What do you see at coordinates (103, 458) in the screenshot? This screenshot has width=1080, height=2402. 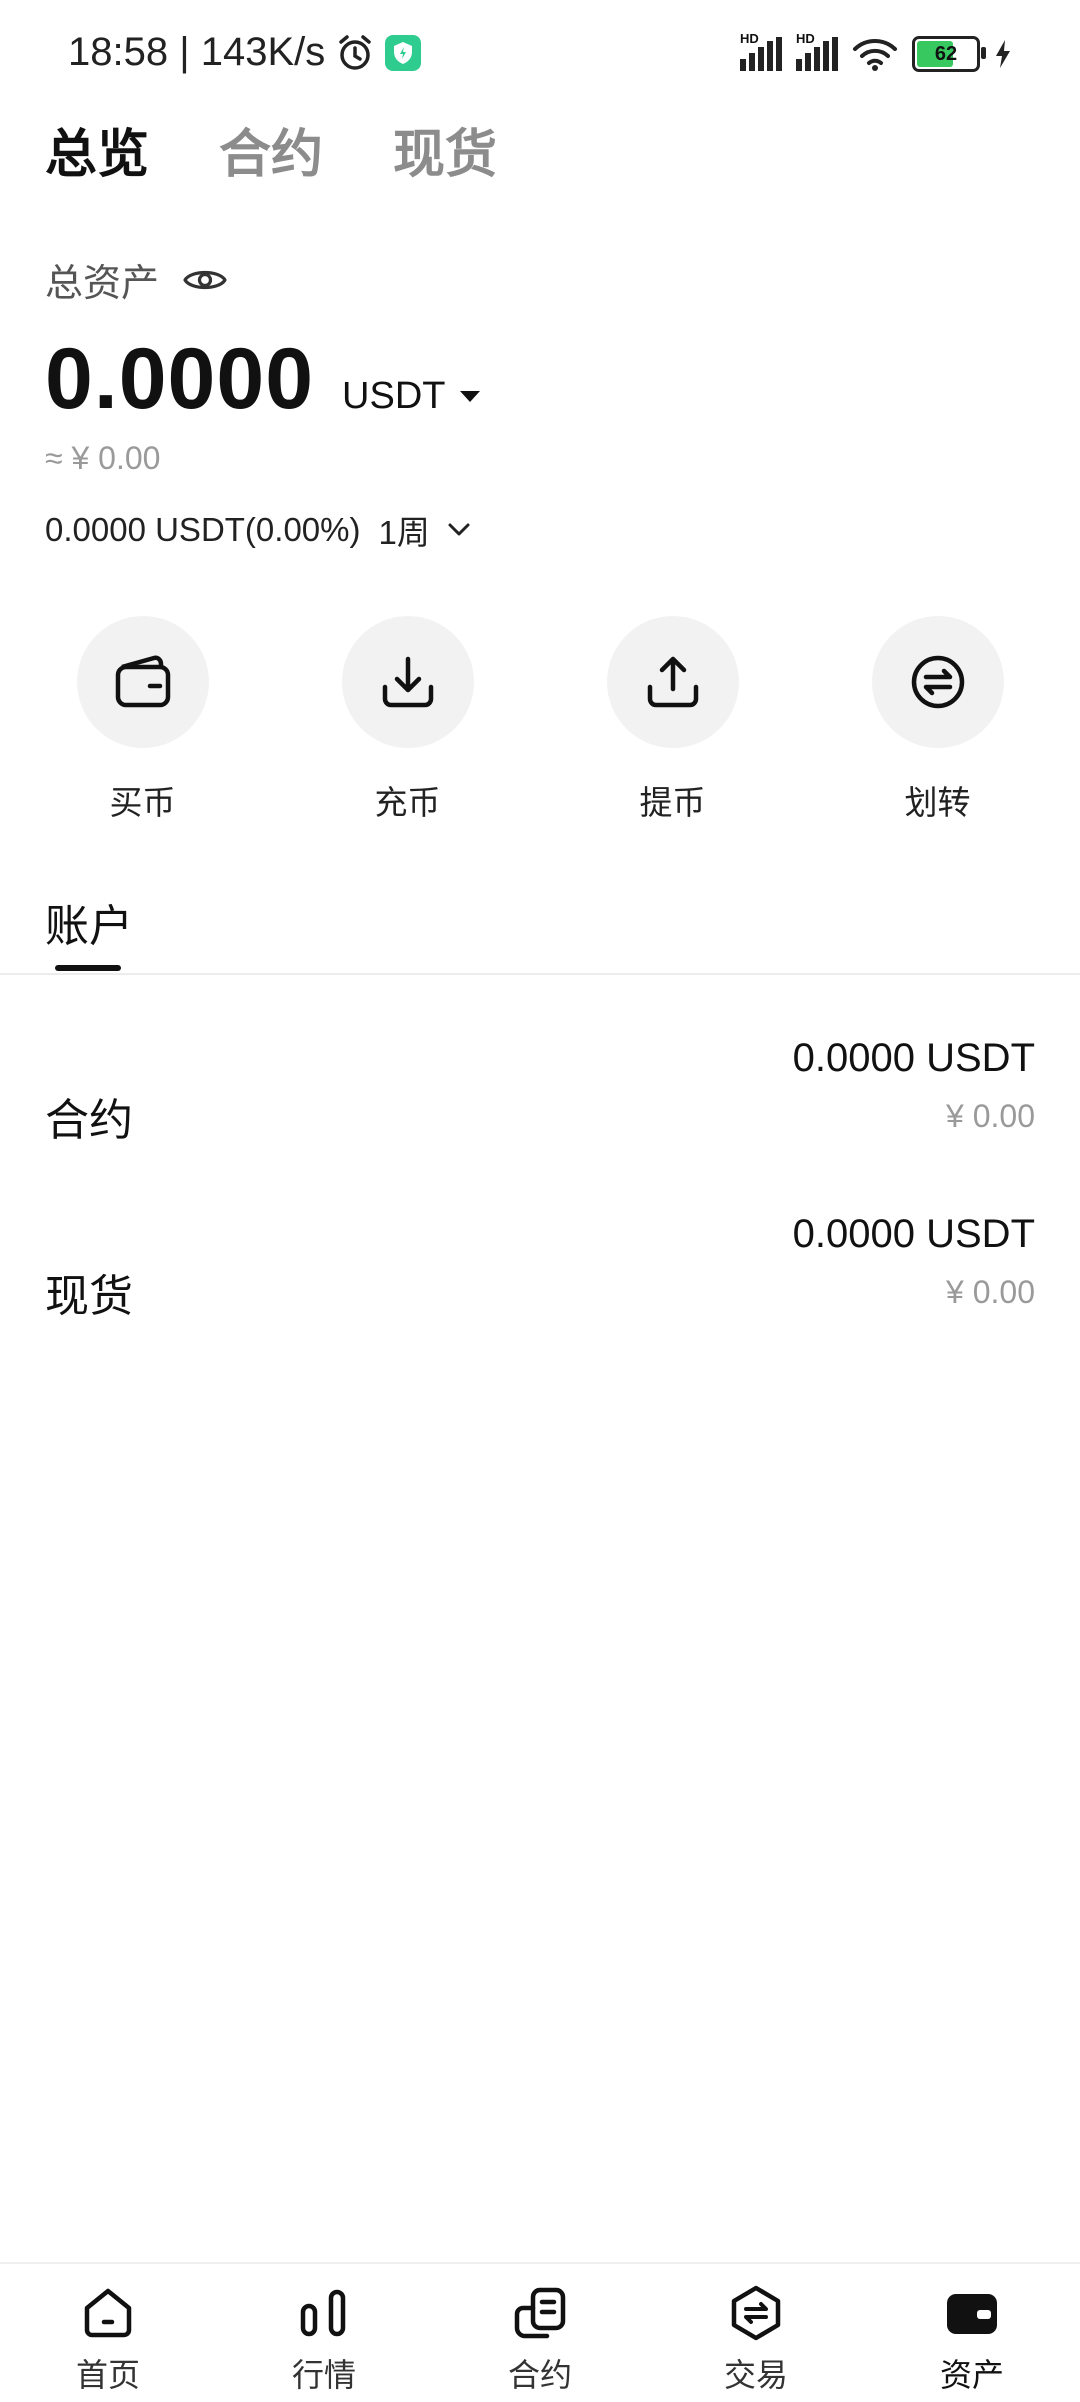 I see `approx-cny: ≈ ¥ 0.00` at bounding box center [103, 458].